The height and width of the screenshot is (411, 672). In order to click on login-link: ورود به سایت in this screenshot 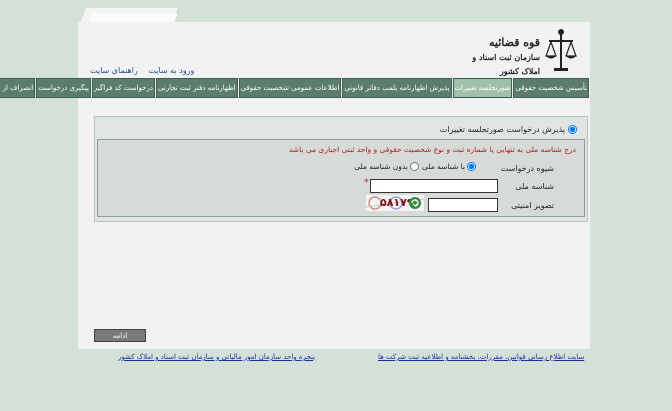, I will do `click(171, 70)`.